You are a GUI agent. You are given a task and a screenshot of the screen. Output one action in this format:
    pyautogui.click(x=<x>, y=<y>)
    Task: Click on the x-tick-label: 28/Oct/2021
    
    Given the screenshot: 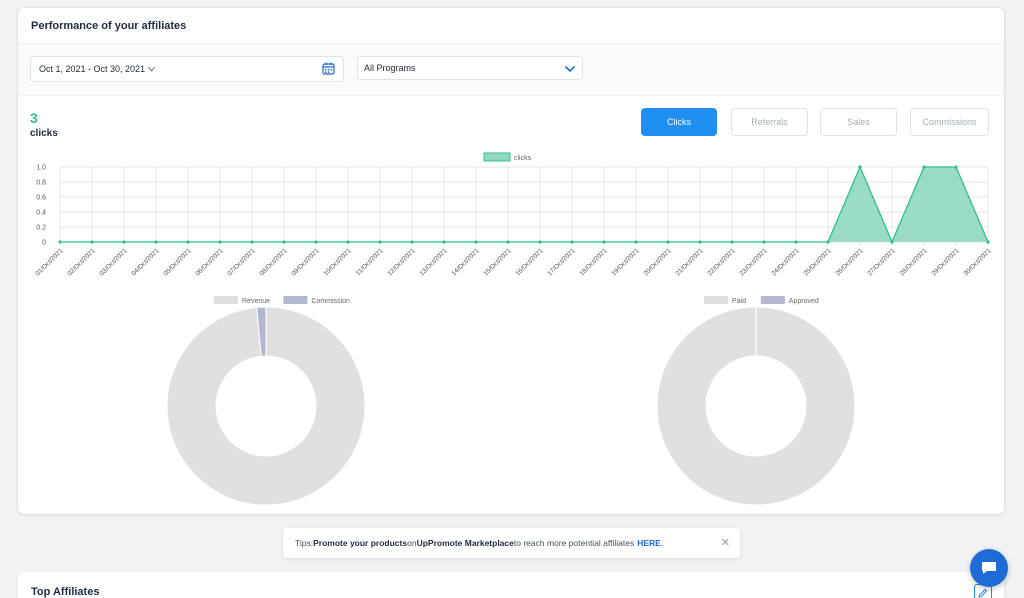 What is the action you would take?
    pyautogui.click(x=913, y=262)
    